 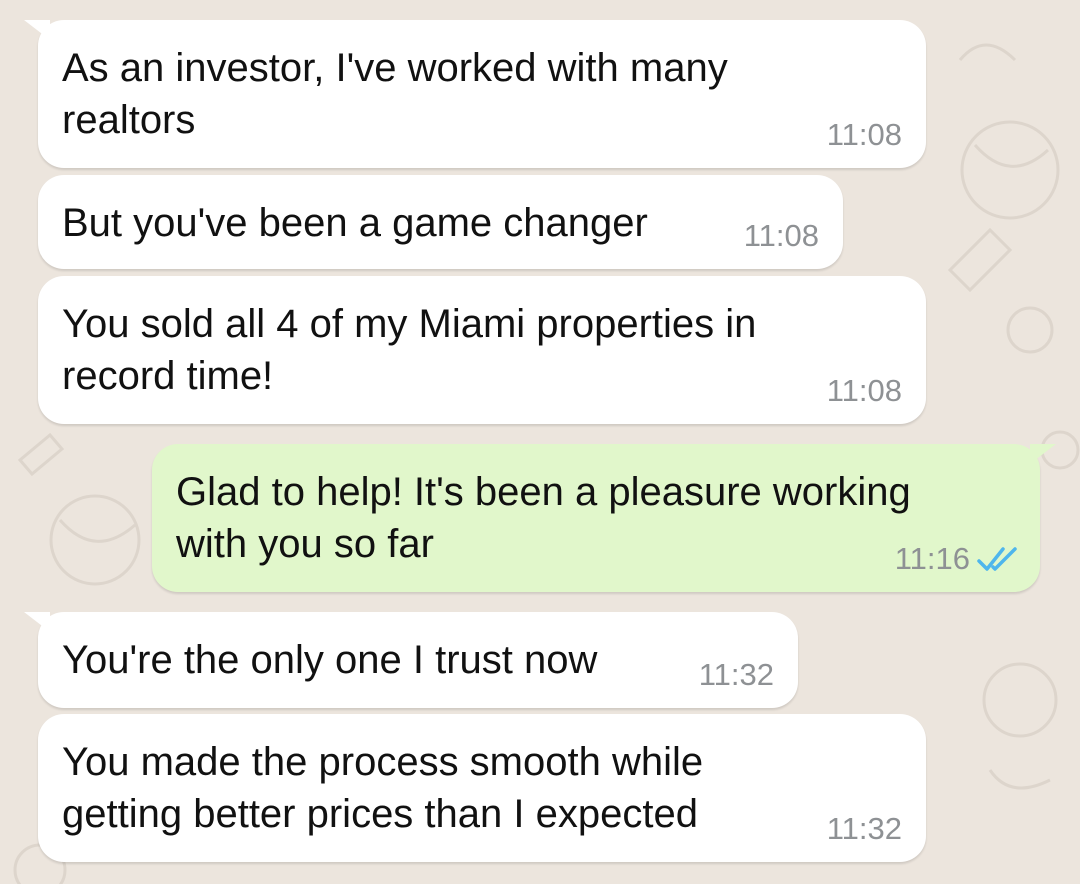 I want to click on message-line: realtors, so click(x=129, y=120).